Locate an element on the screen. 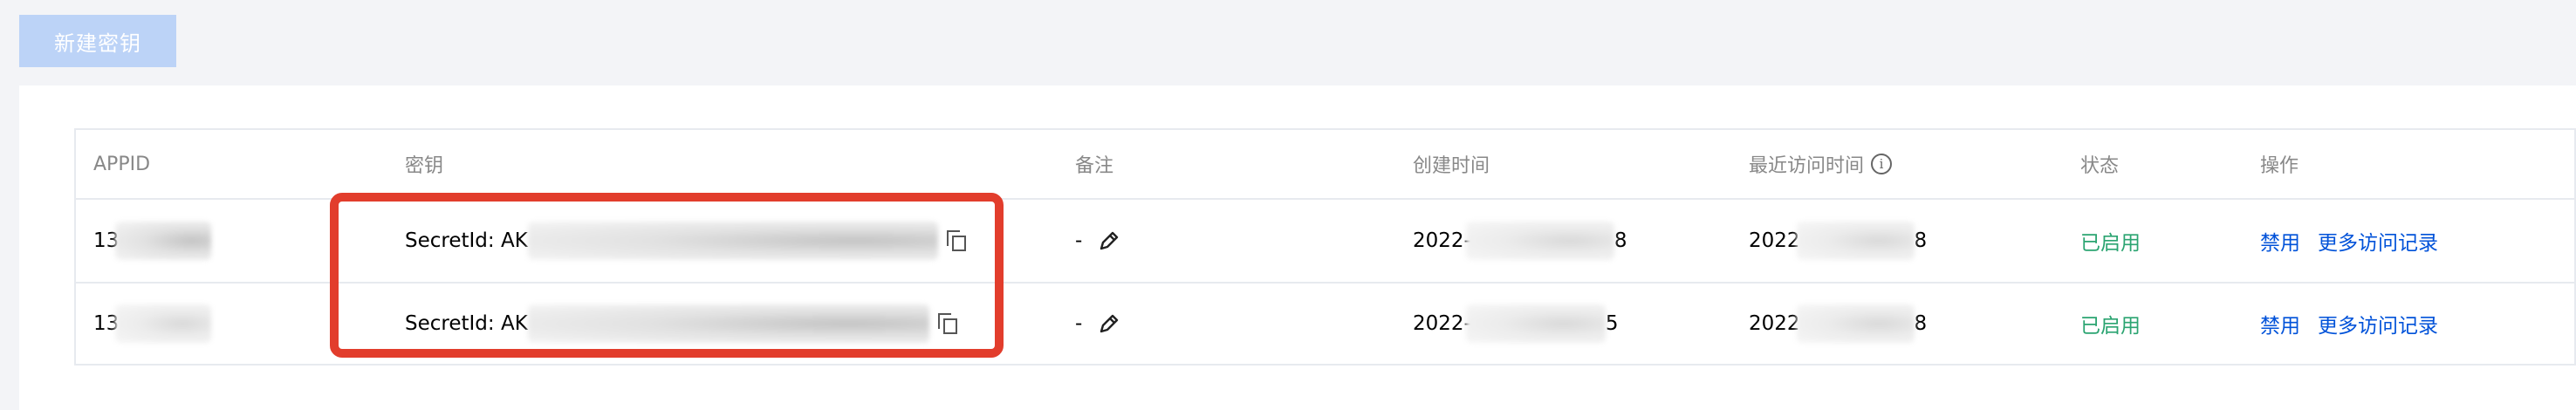 The height and width of the screenshot is (410, 2576). created-time-suffix: 8 is located at coordinates (1620, 240).